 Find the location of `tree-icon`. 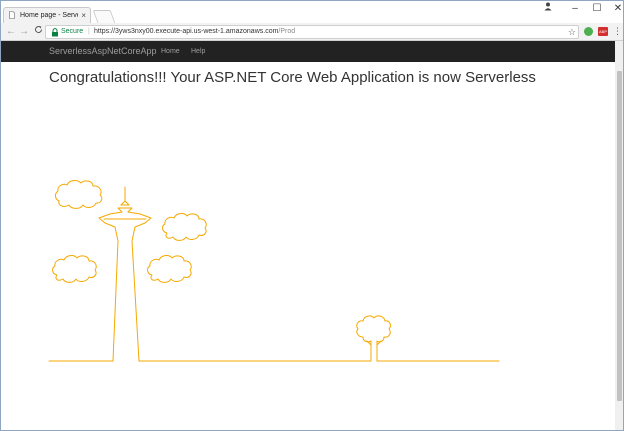

tree-icon is located at coordinates (373, 338).